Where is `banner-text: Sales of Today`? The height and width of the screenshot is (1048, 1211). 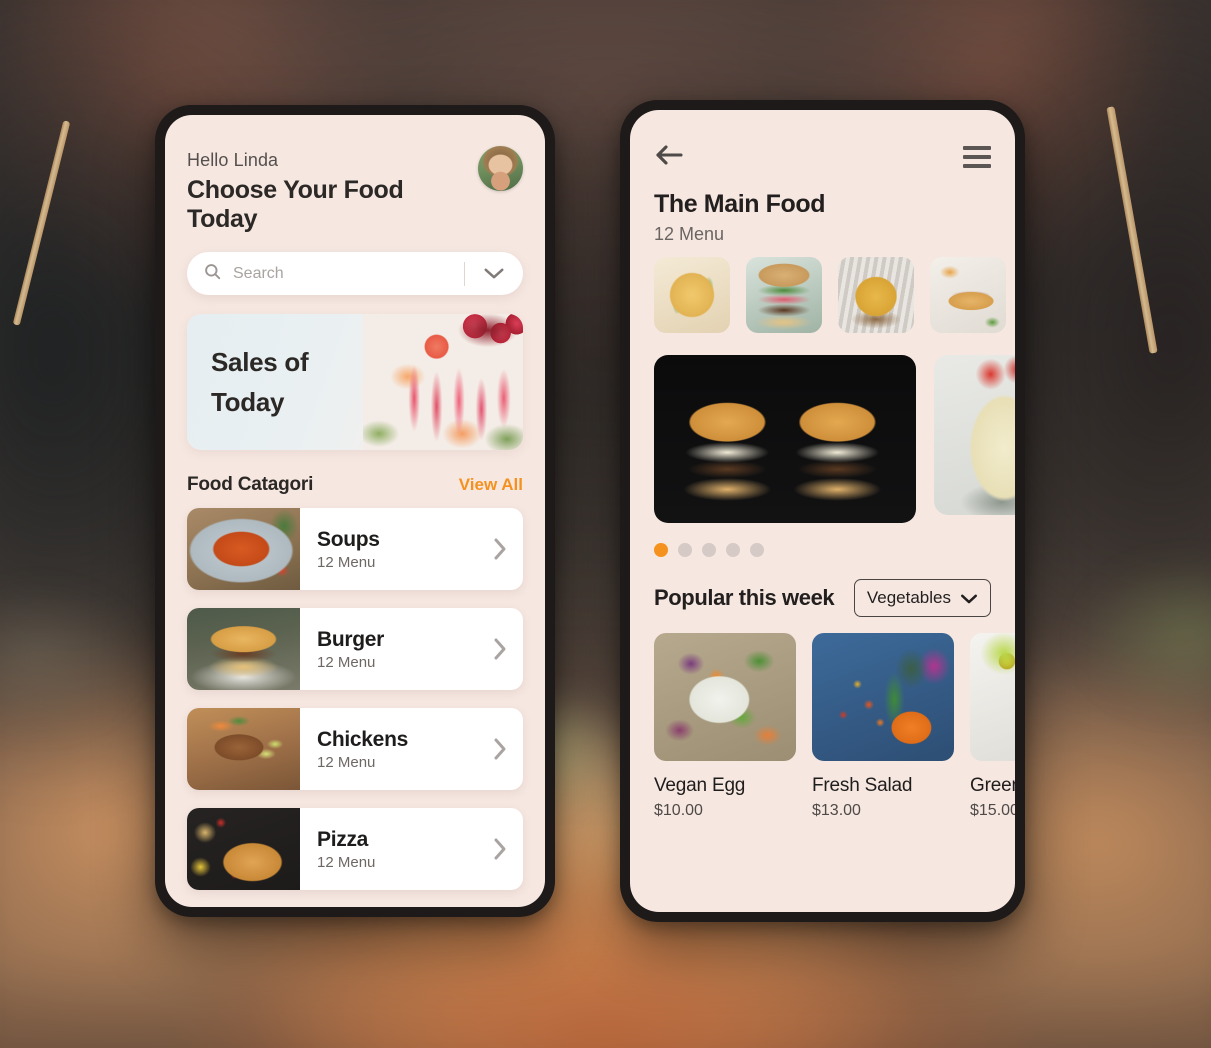 banner-text: Sales of Today is located at coordinates (260, 382).